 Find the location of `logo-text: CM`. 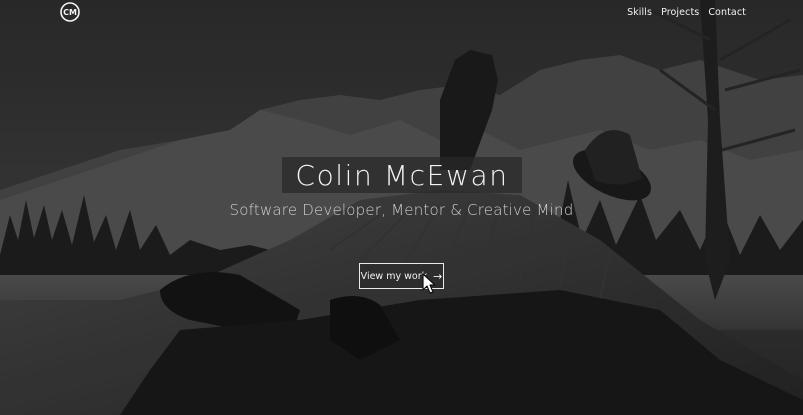

logo-text: CM is located at coordinates (70, 12).